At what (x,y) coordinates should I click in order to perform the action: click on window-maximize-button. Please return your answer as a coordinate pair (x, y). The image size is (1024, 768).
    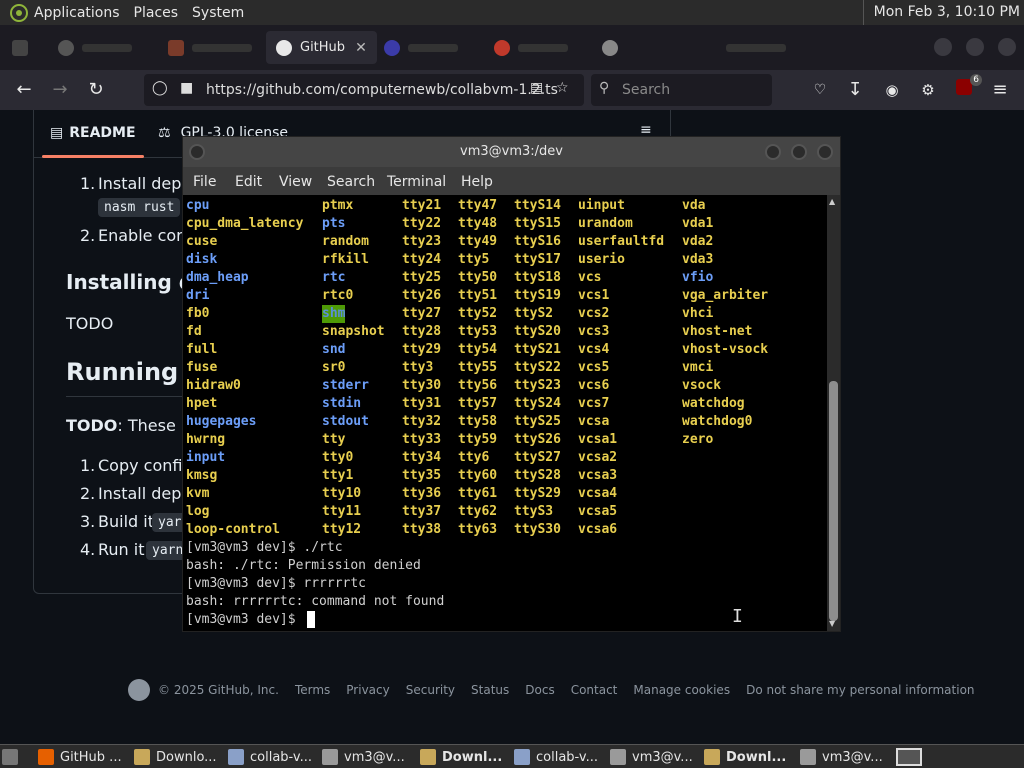
    Looking at the image, I should click on (975, 47).